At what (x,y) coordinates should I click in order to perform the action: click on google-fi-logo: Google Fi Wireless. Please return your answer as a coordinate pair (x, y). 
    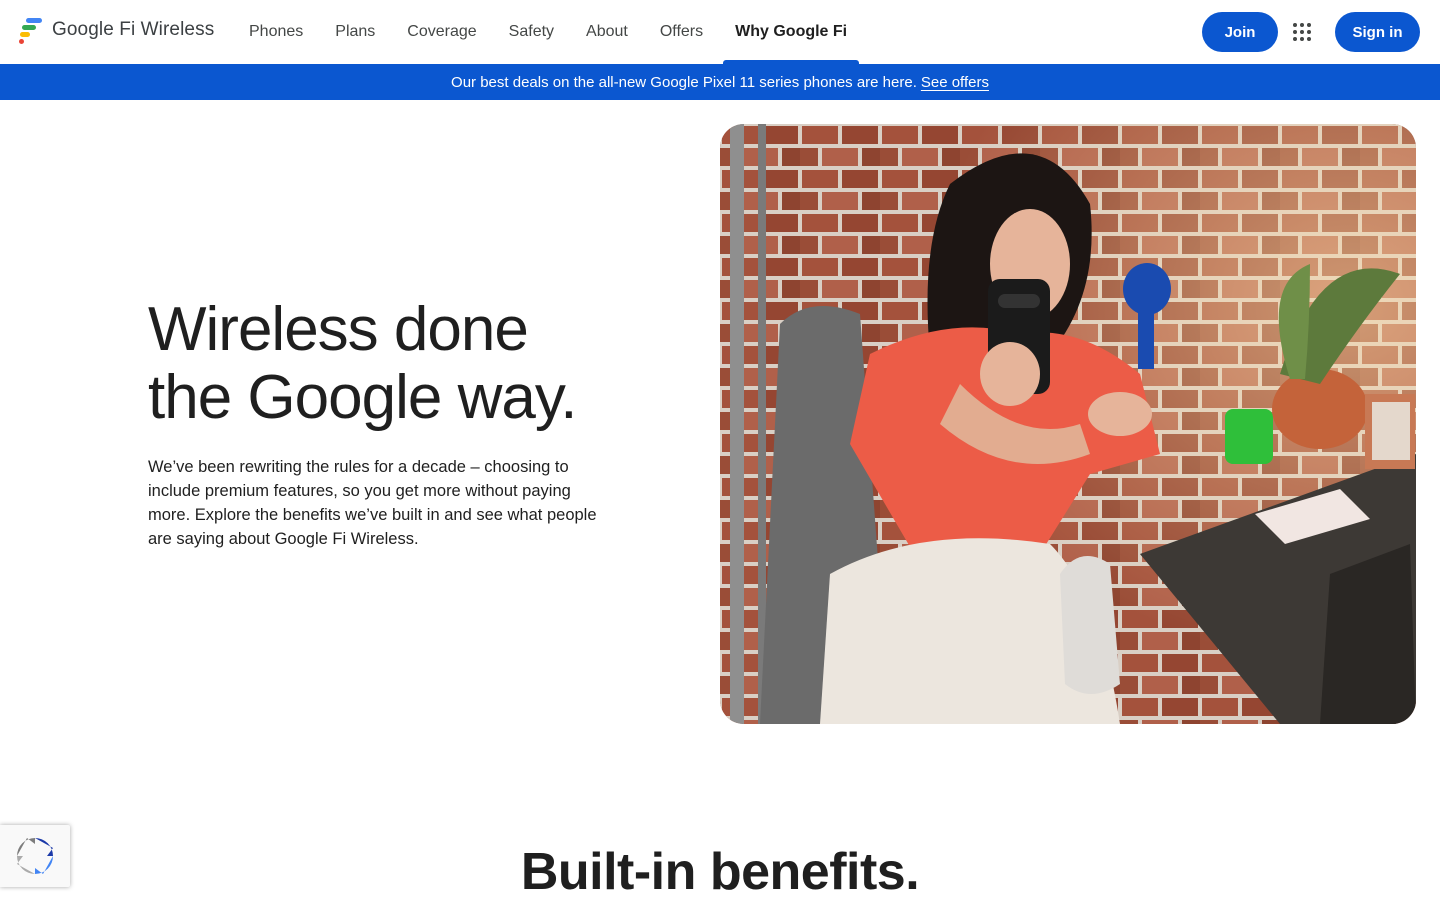
    Looking at the image, I should click on (116, 30).